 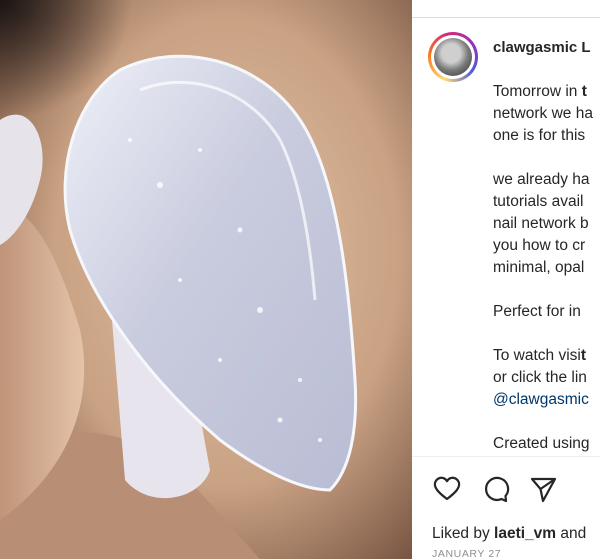 I want to click on paper-plane-icon, so click(x=543, y=489).